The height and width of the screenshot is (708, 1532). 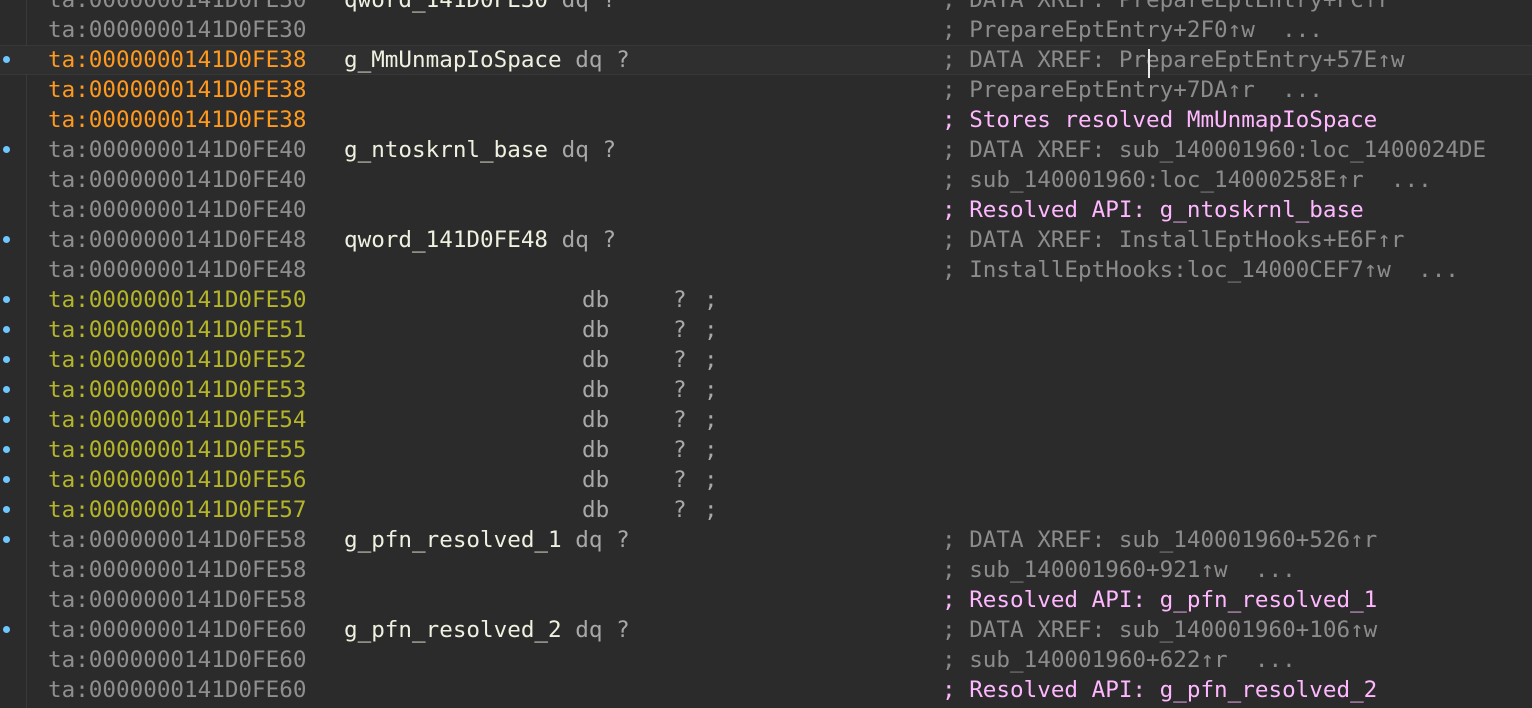 I want to click on line-address: ta:0000000141D0FE56, so click(x=177, y=480).